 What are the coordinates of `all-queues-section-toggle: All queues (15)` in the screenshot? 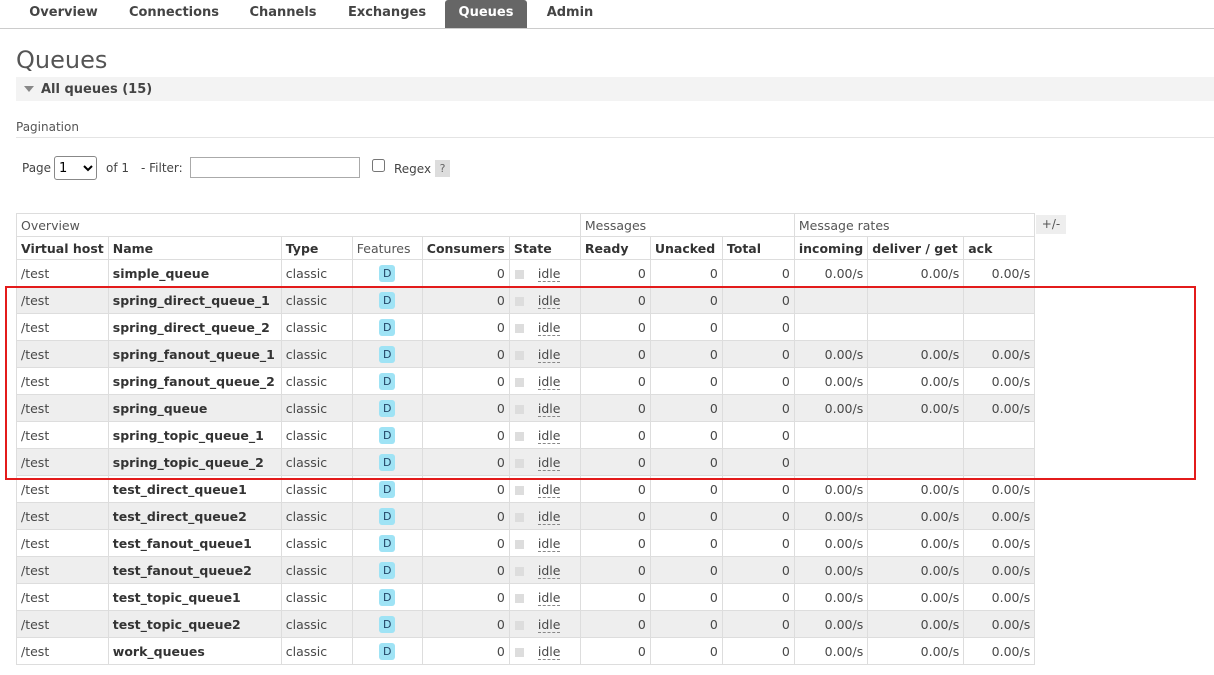 It's located at (615, 89).